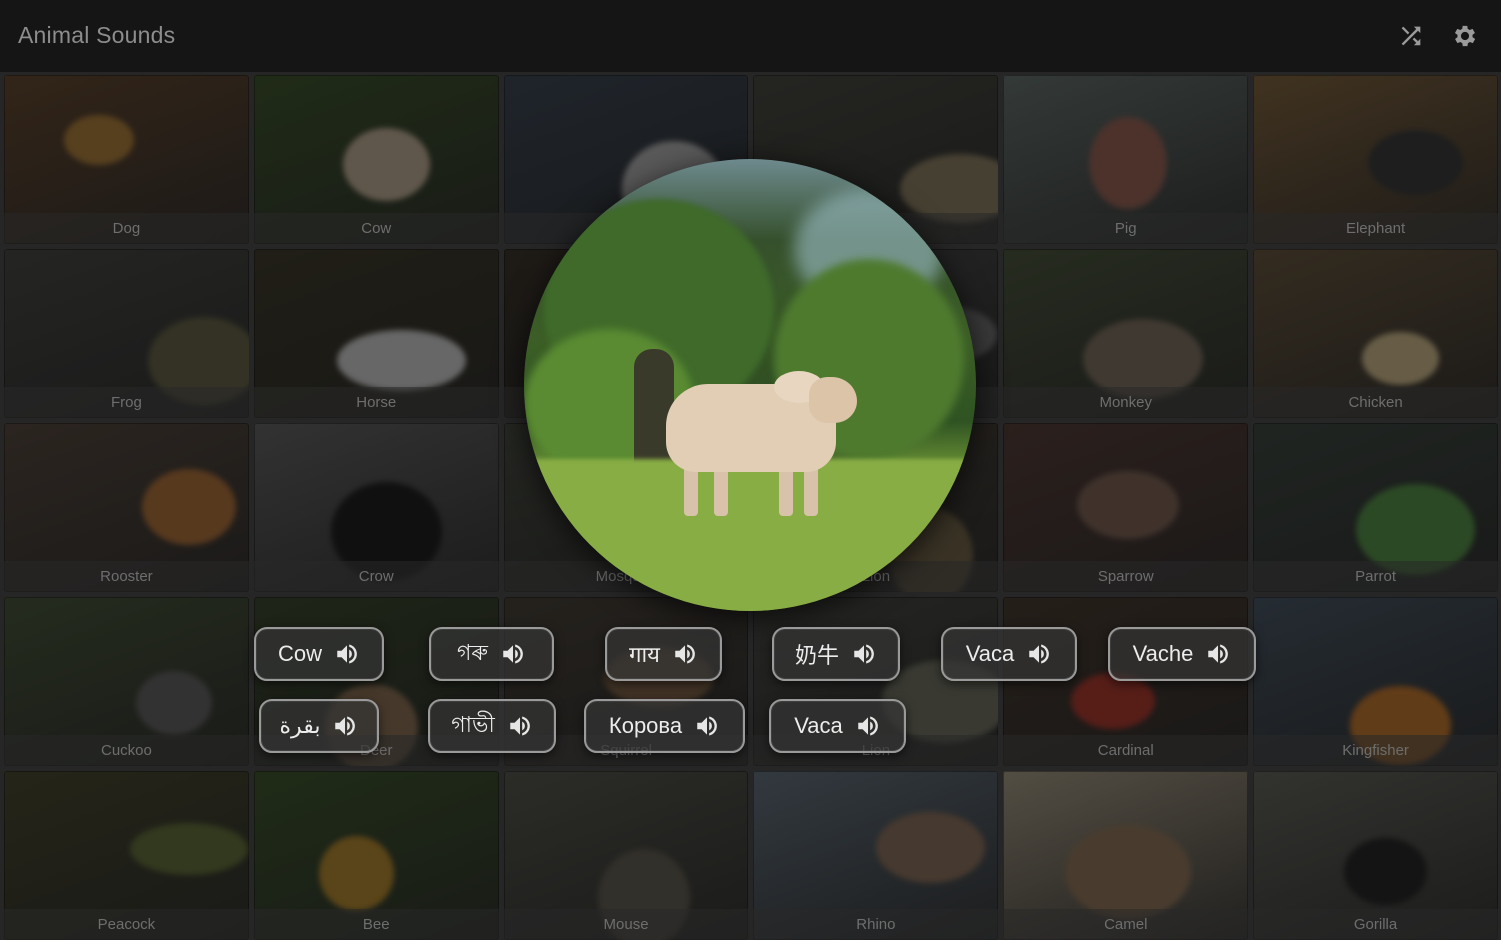 This screenshot has width=1501, height=940. I want to click on app-title: Animal Sounds, so click(97, 35).